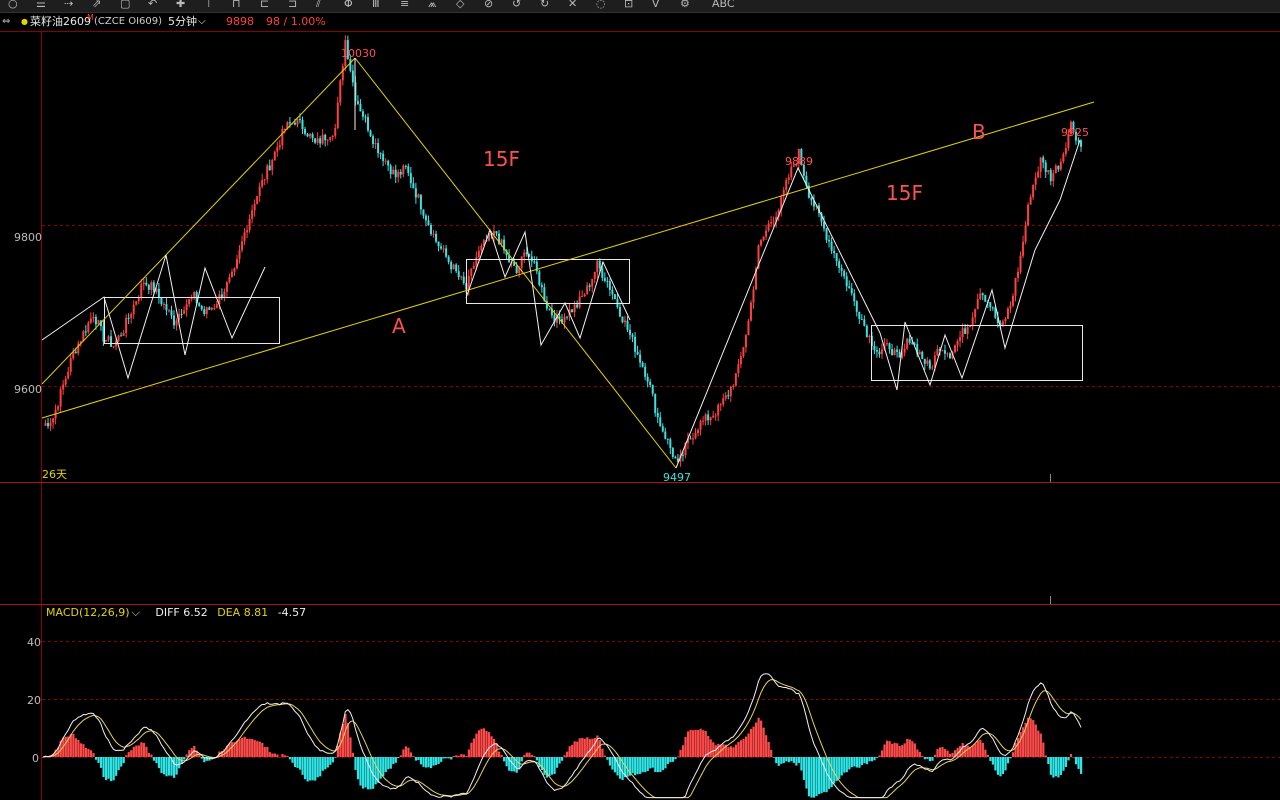 Image resolution: width=1280 pixels, height=800 pixels. What do you see at coordinates (292, 612) in the screenshot?
I see `macd-value: -4.57` at bounding box center [292, 612].